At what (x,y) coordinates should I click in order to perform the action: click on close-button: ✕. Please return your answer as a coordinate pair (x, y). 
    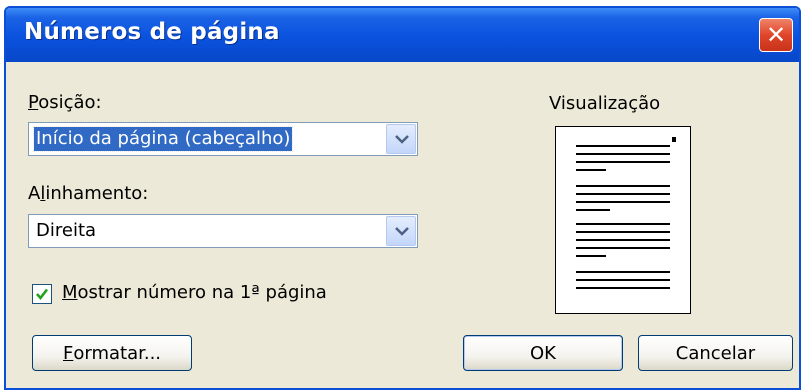
    Looking at the image, I should click on (776, 35).